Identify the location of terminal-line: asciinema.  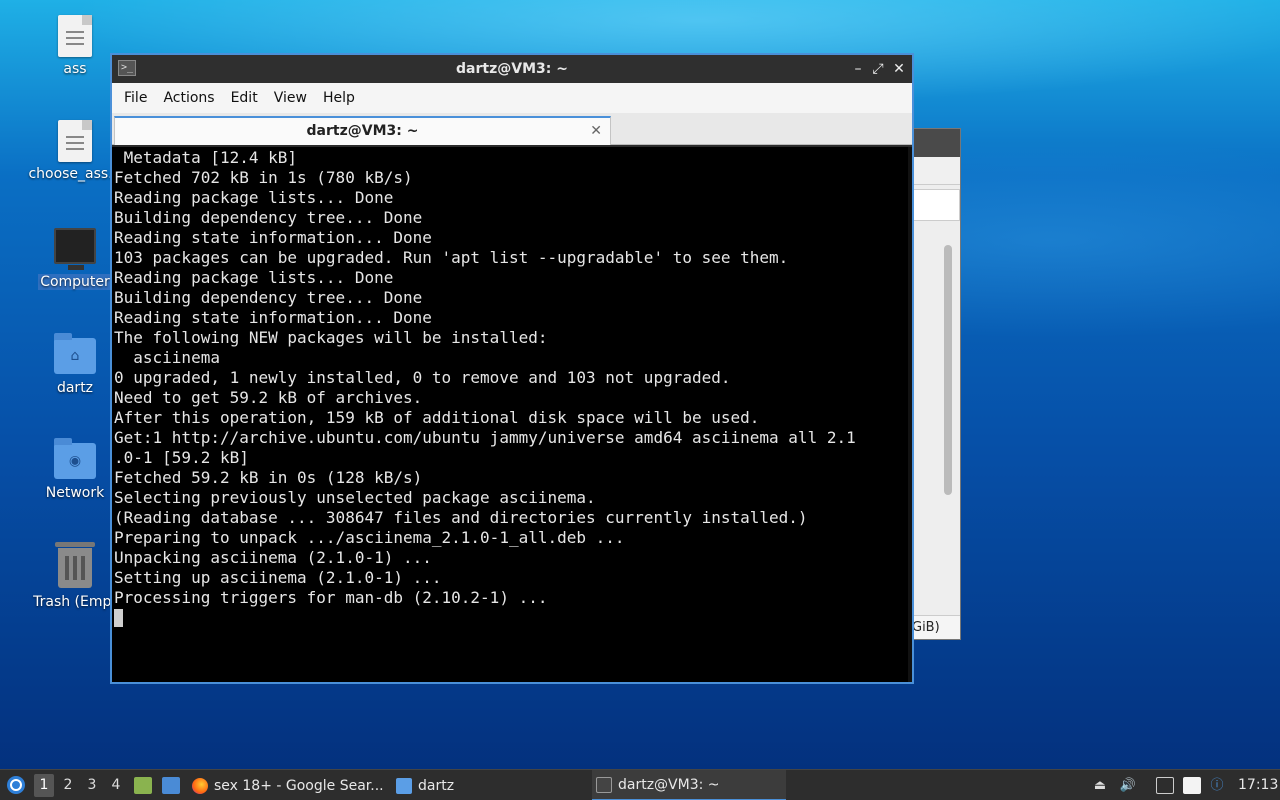
(167, 357).